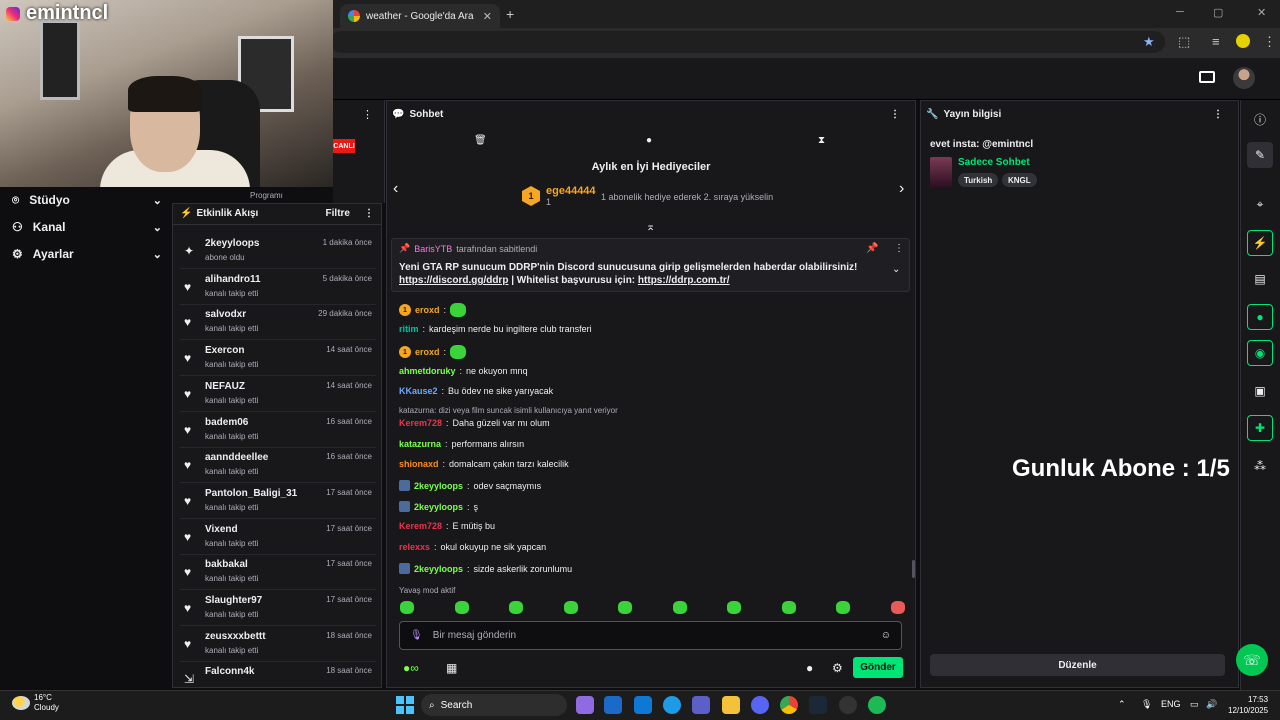 This screenshot has height=720, width=1280. Describe the element at coordinates (278, 430) in the screenshot. I see `list-item: ♥ badem06 kanalı takip etti 16 saat önce` at that location.